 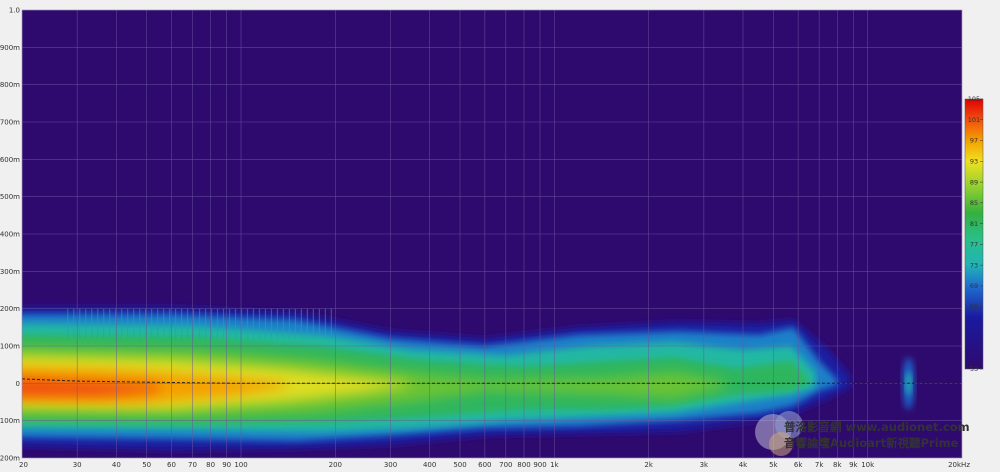 I want to click on colorbar: 105 101 97 93 89 85 81 77 73 69 65 53, so click(x=974, y=234).